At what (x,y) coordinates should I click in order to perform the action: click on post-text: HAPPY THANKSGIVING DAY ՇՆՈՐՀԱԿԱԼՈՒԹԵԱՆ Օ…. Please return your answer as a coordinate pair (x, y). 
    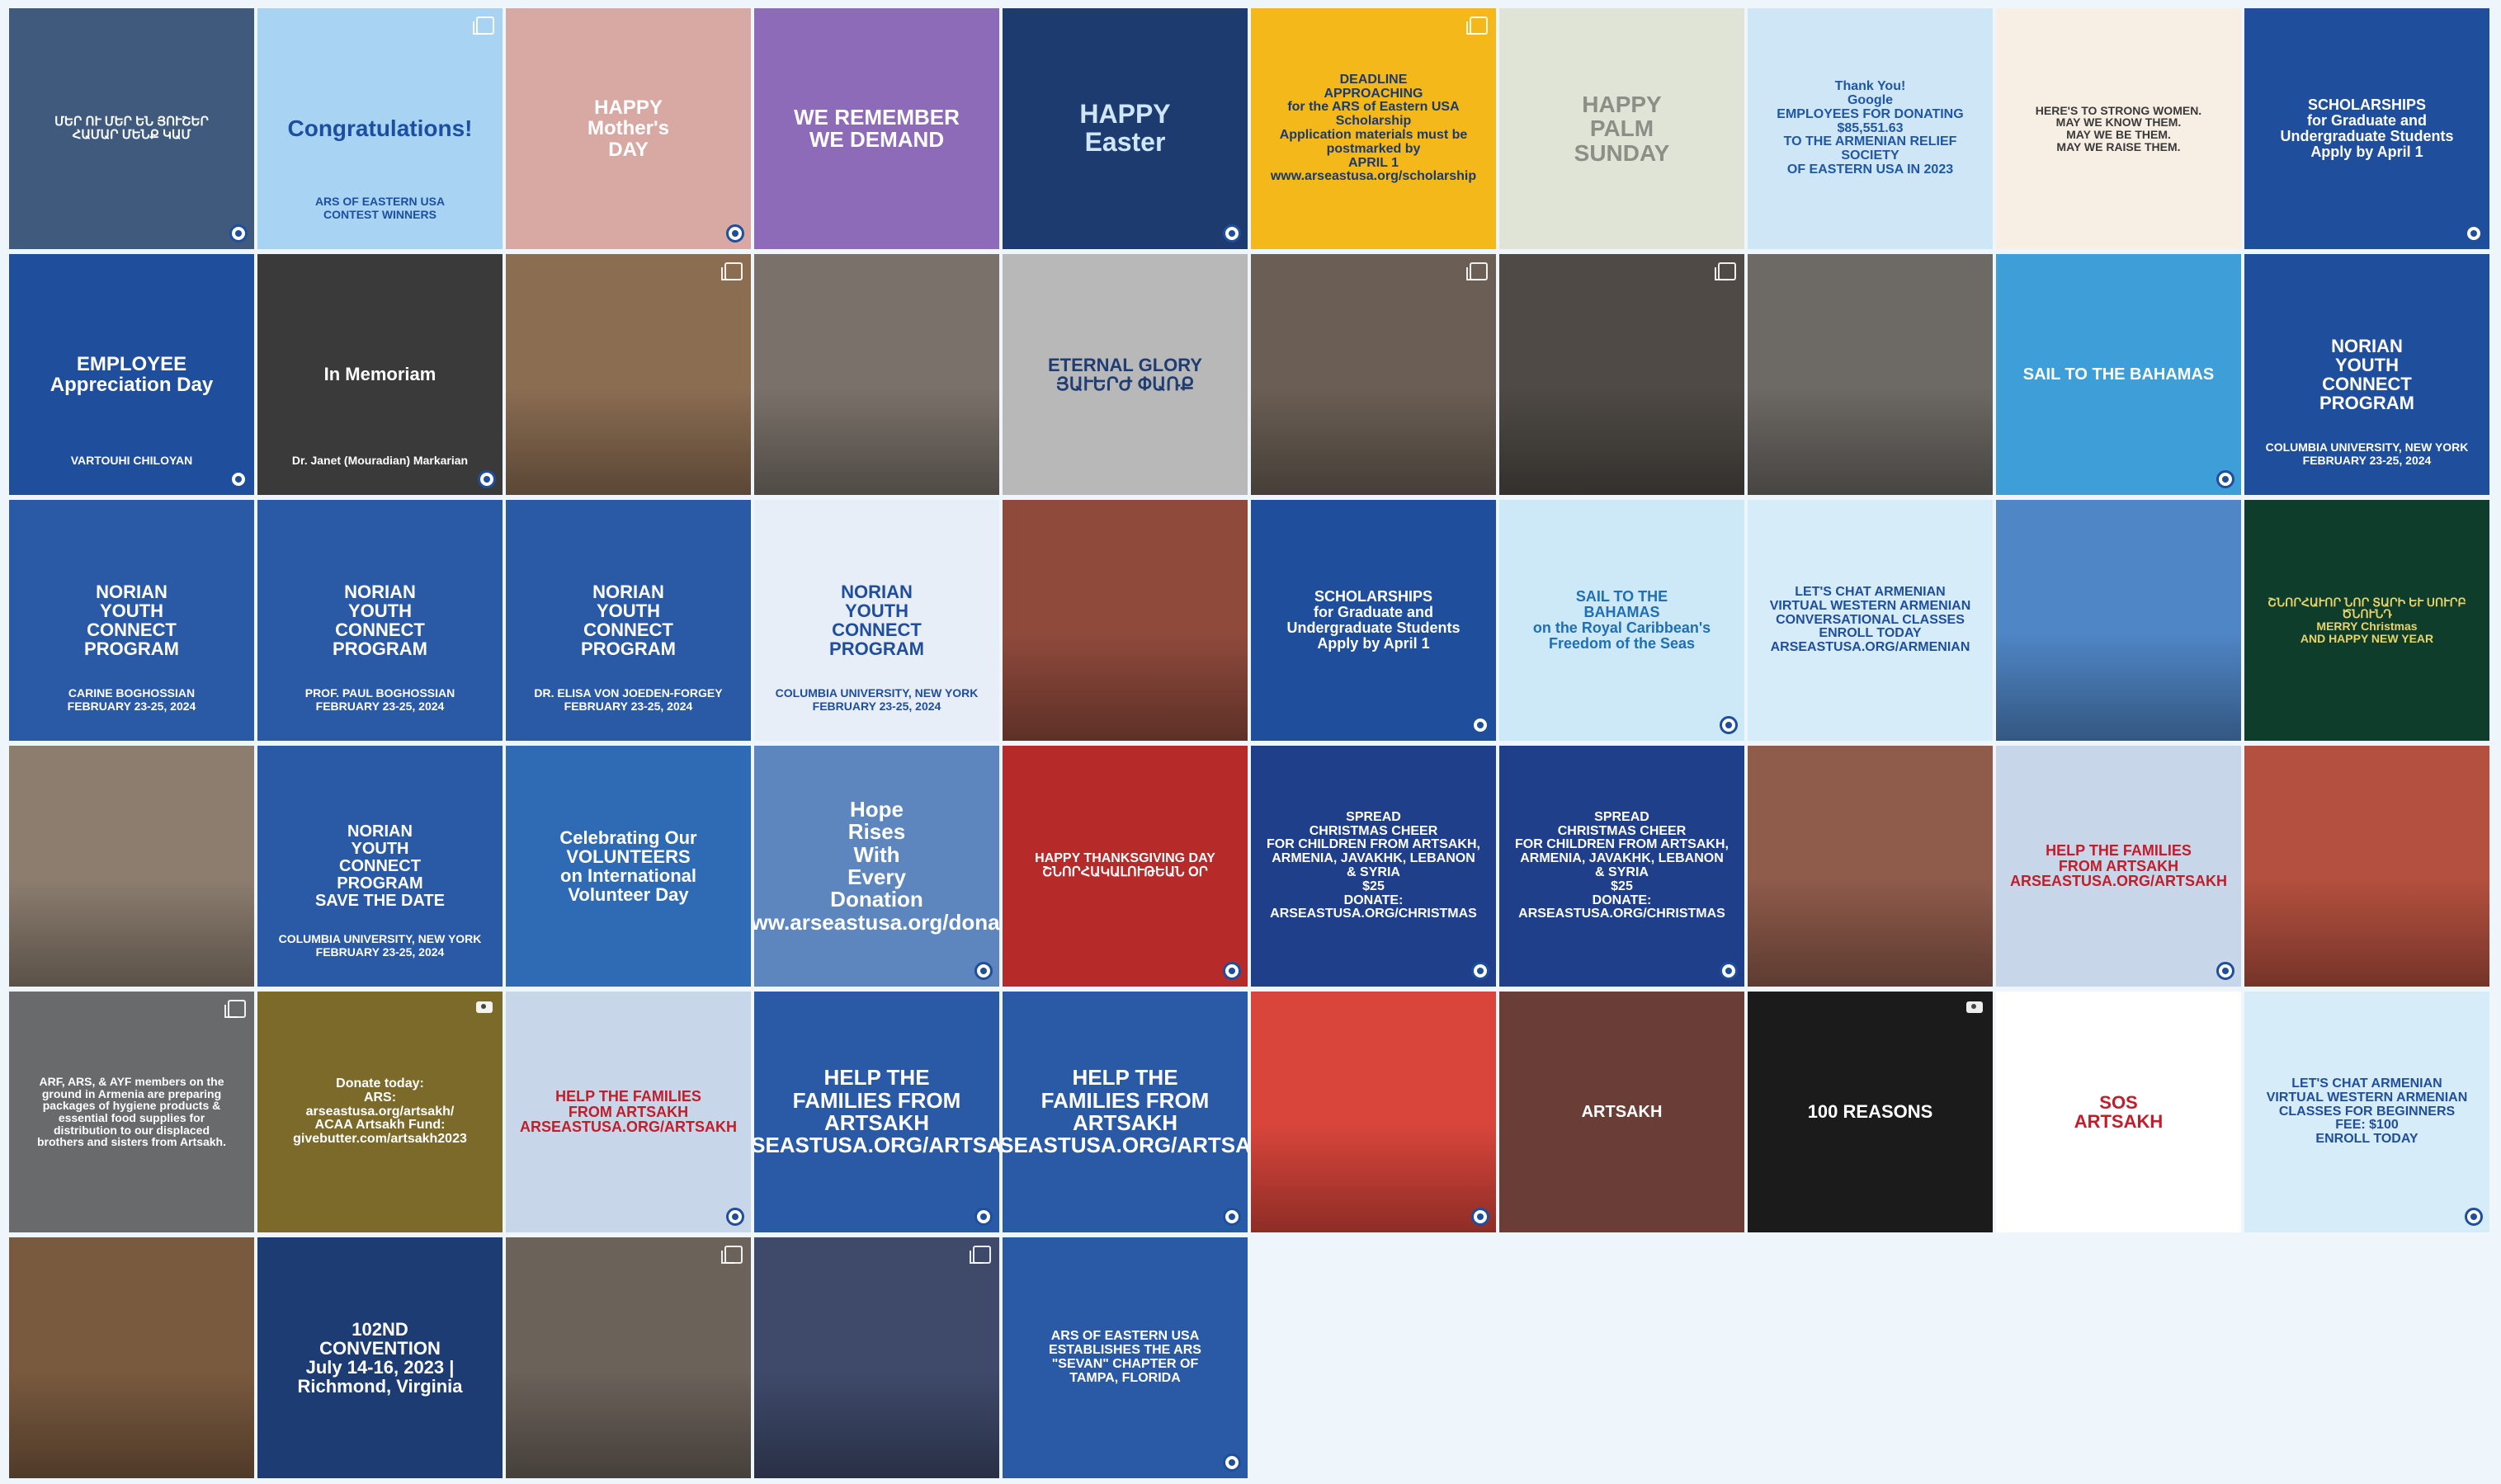
    Looking at the image, I should click on (1125, 865).